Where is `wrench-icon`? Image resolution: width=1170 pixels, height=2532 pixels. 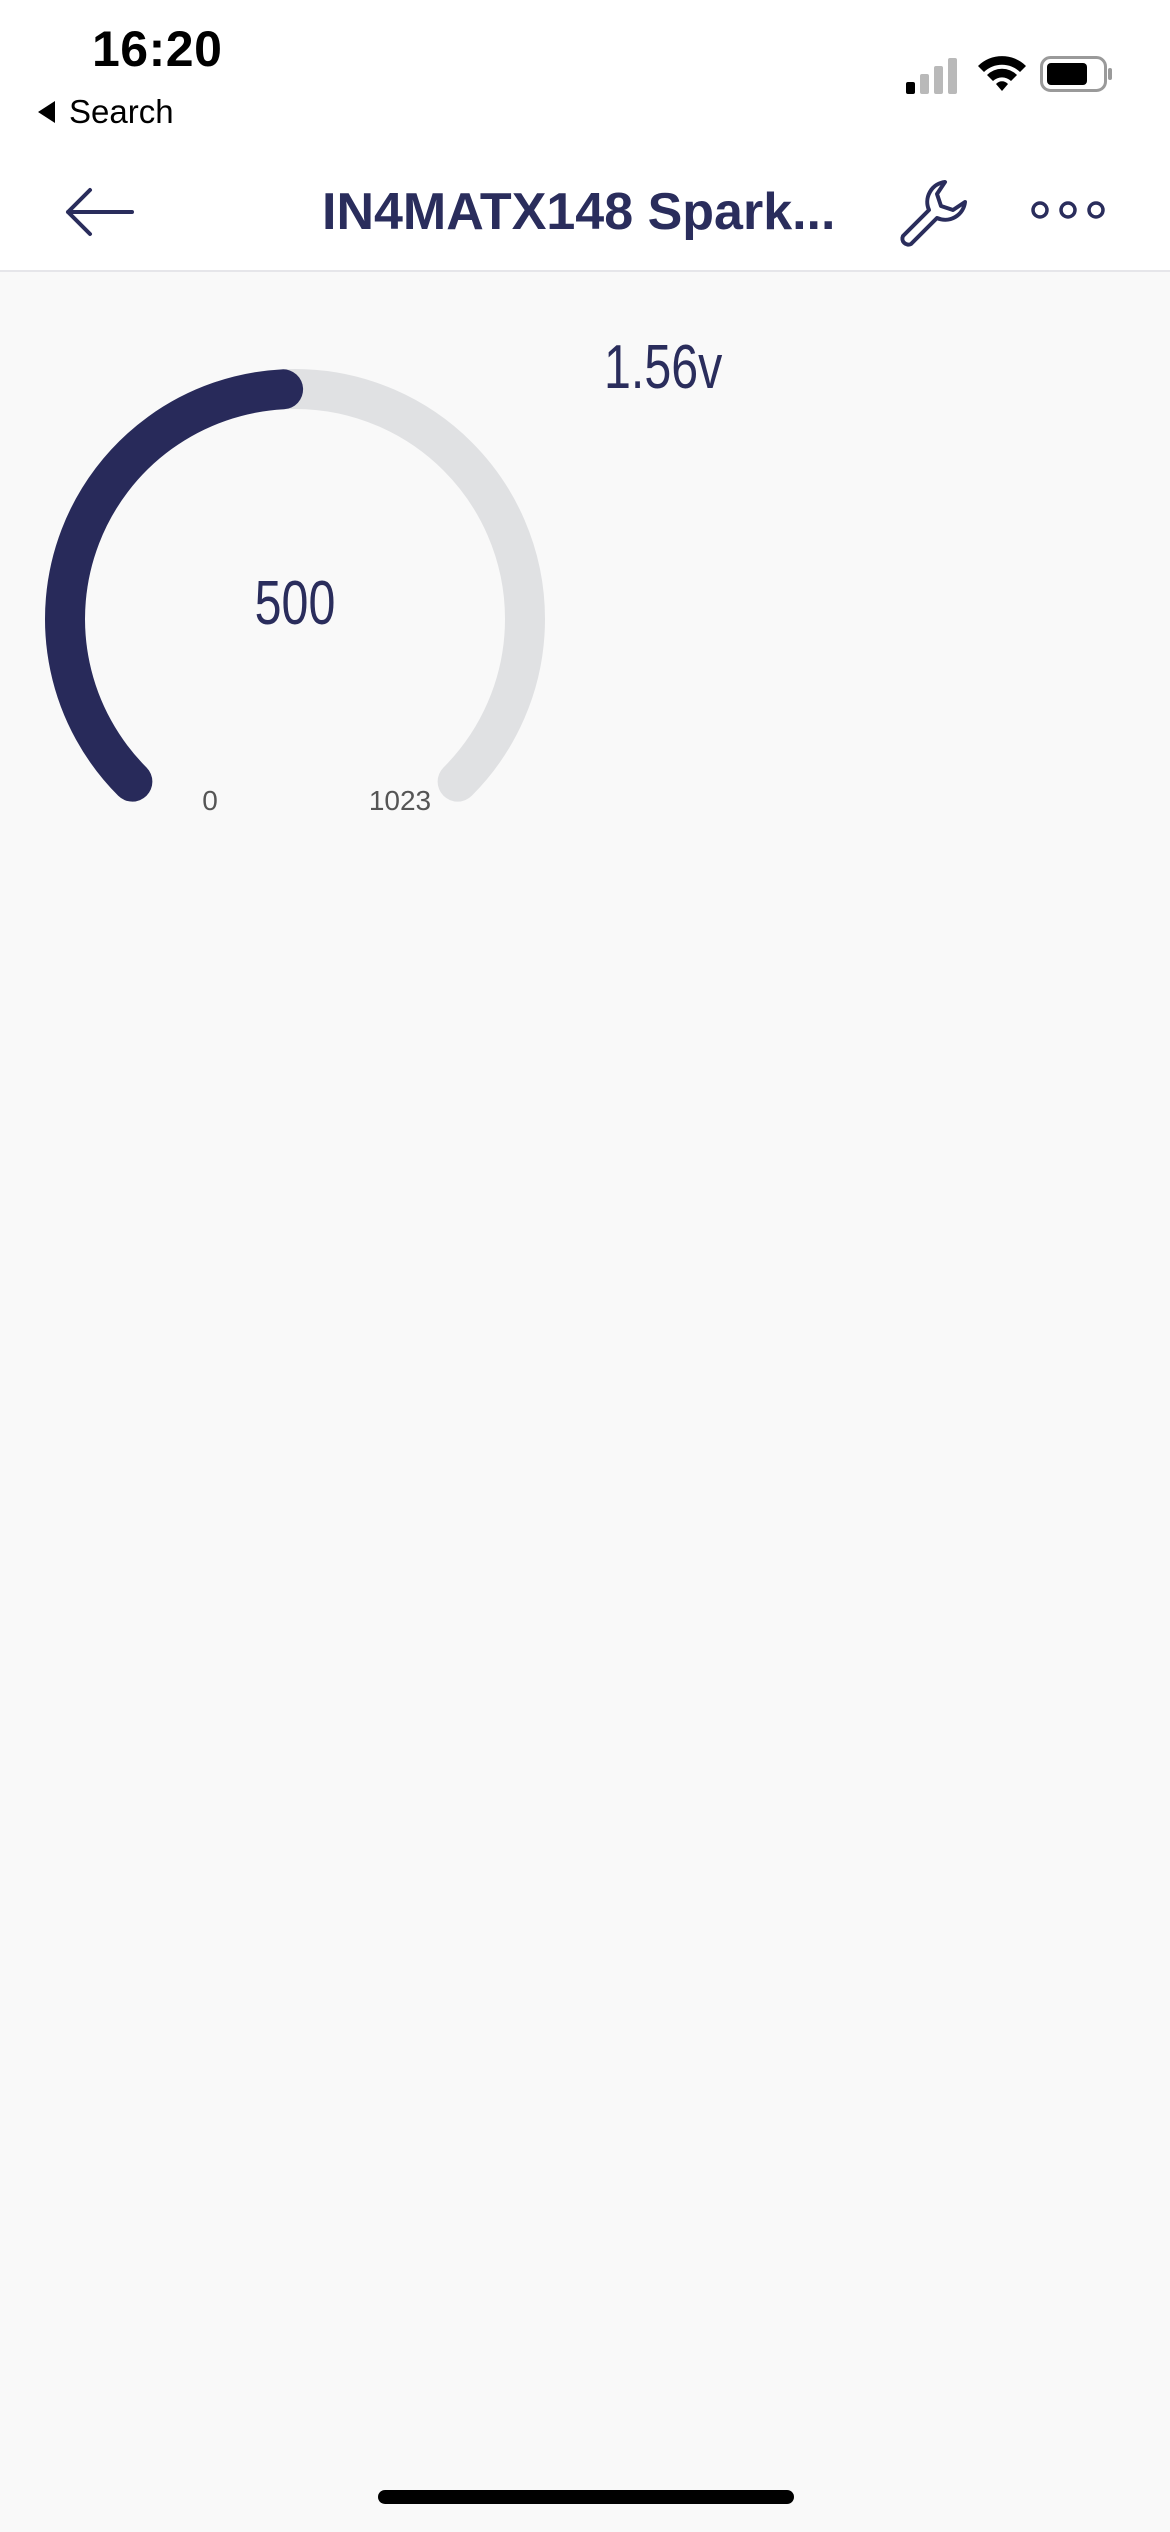 wrench-icon is located at coordinates (933, 214).